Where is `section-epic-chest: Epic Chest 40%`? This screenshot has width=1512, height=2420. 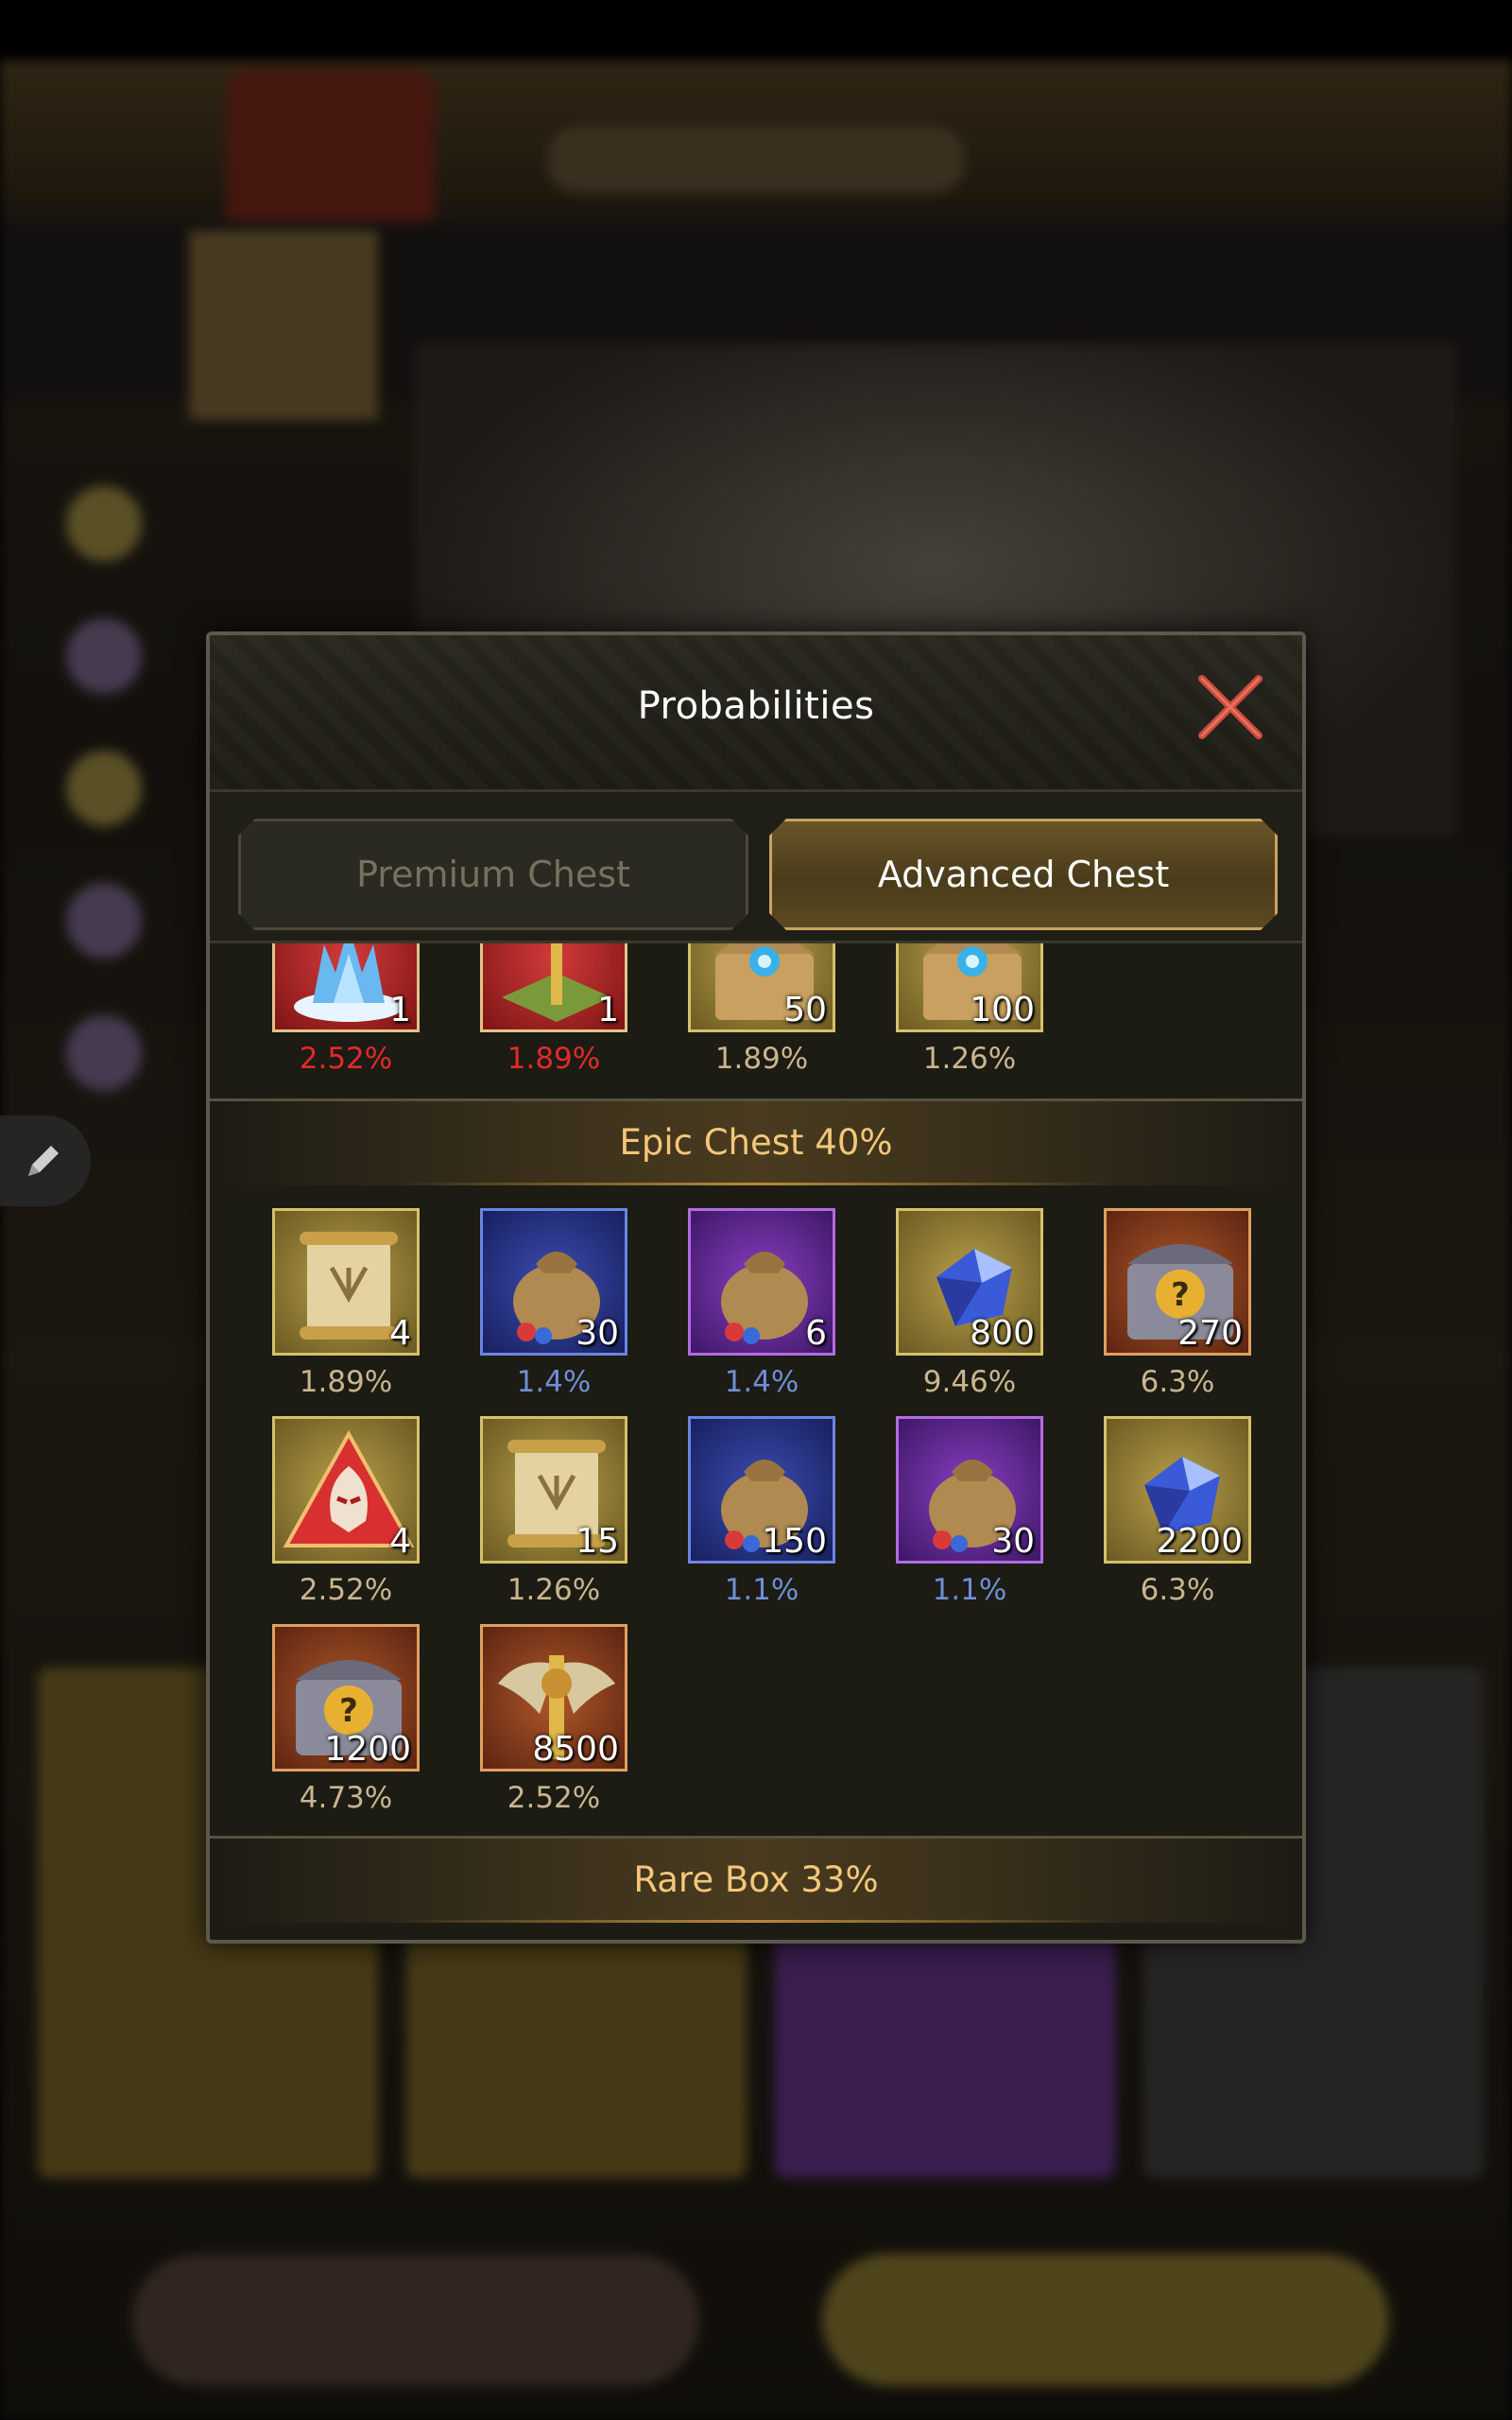 section-epic-chest: Epic Chest 40% is located at coordinates (756, 1141).